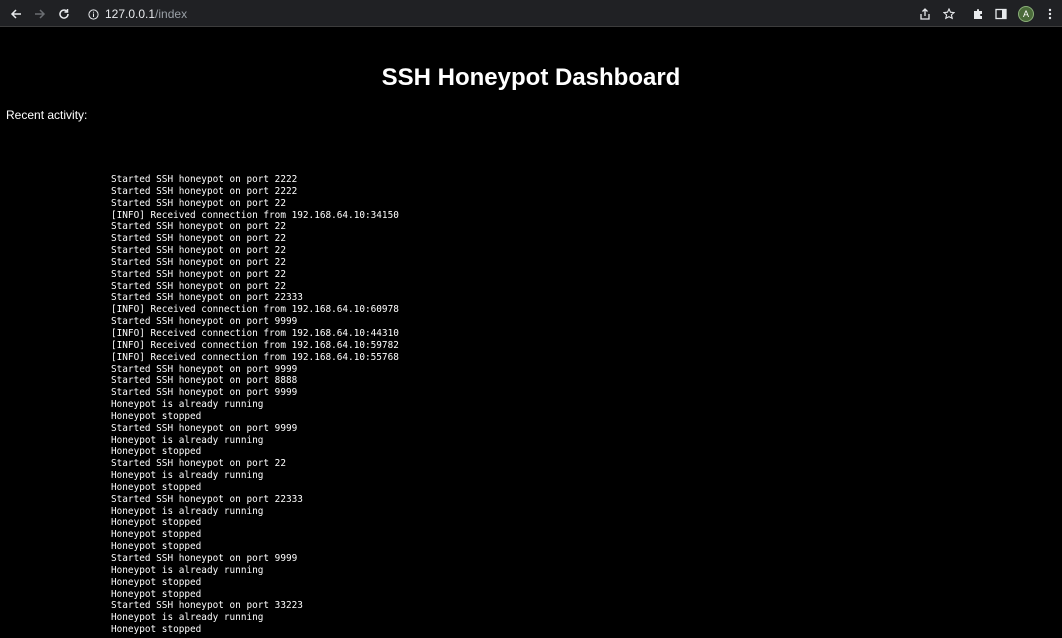  What do you see at coordinates (531, 13) in the screenshot?
I see `browser-toolbar: 127.0.0.1/index A` at bounding box center [531, 13].